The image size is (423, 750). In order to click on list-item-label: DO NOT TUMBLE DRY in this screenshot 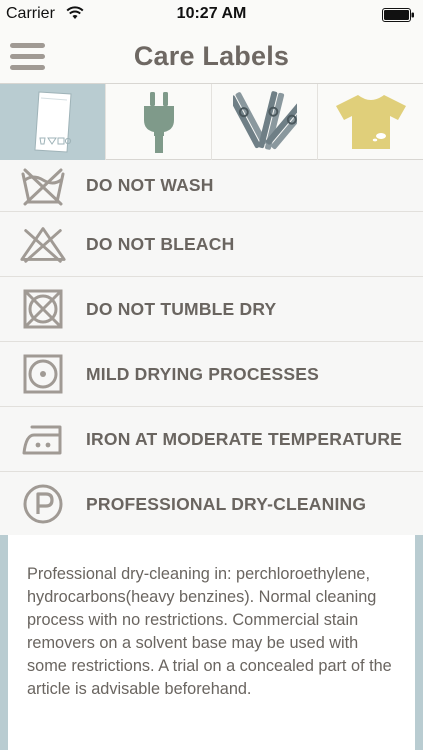, I will do `click(181, 308)`.